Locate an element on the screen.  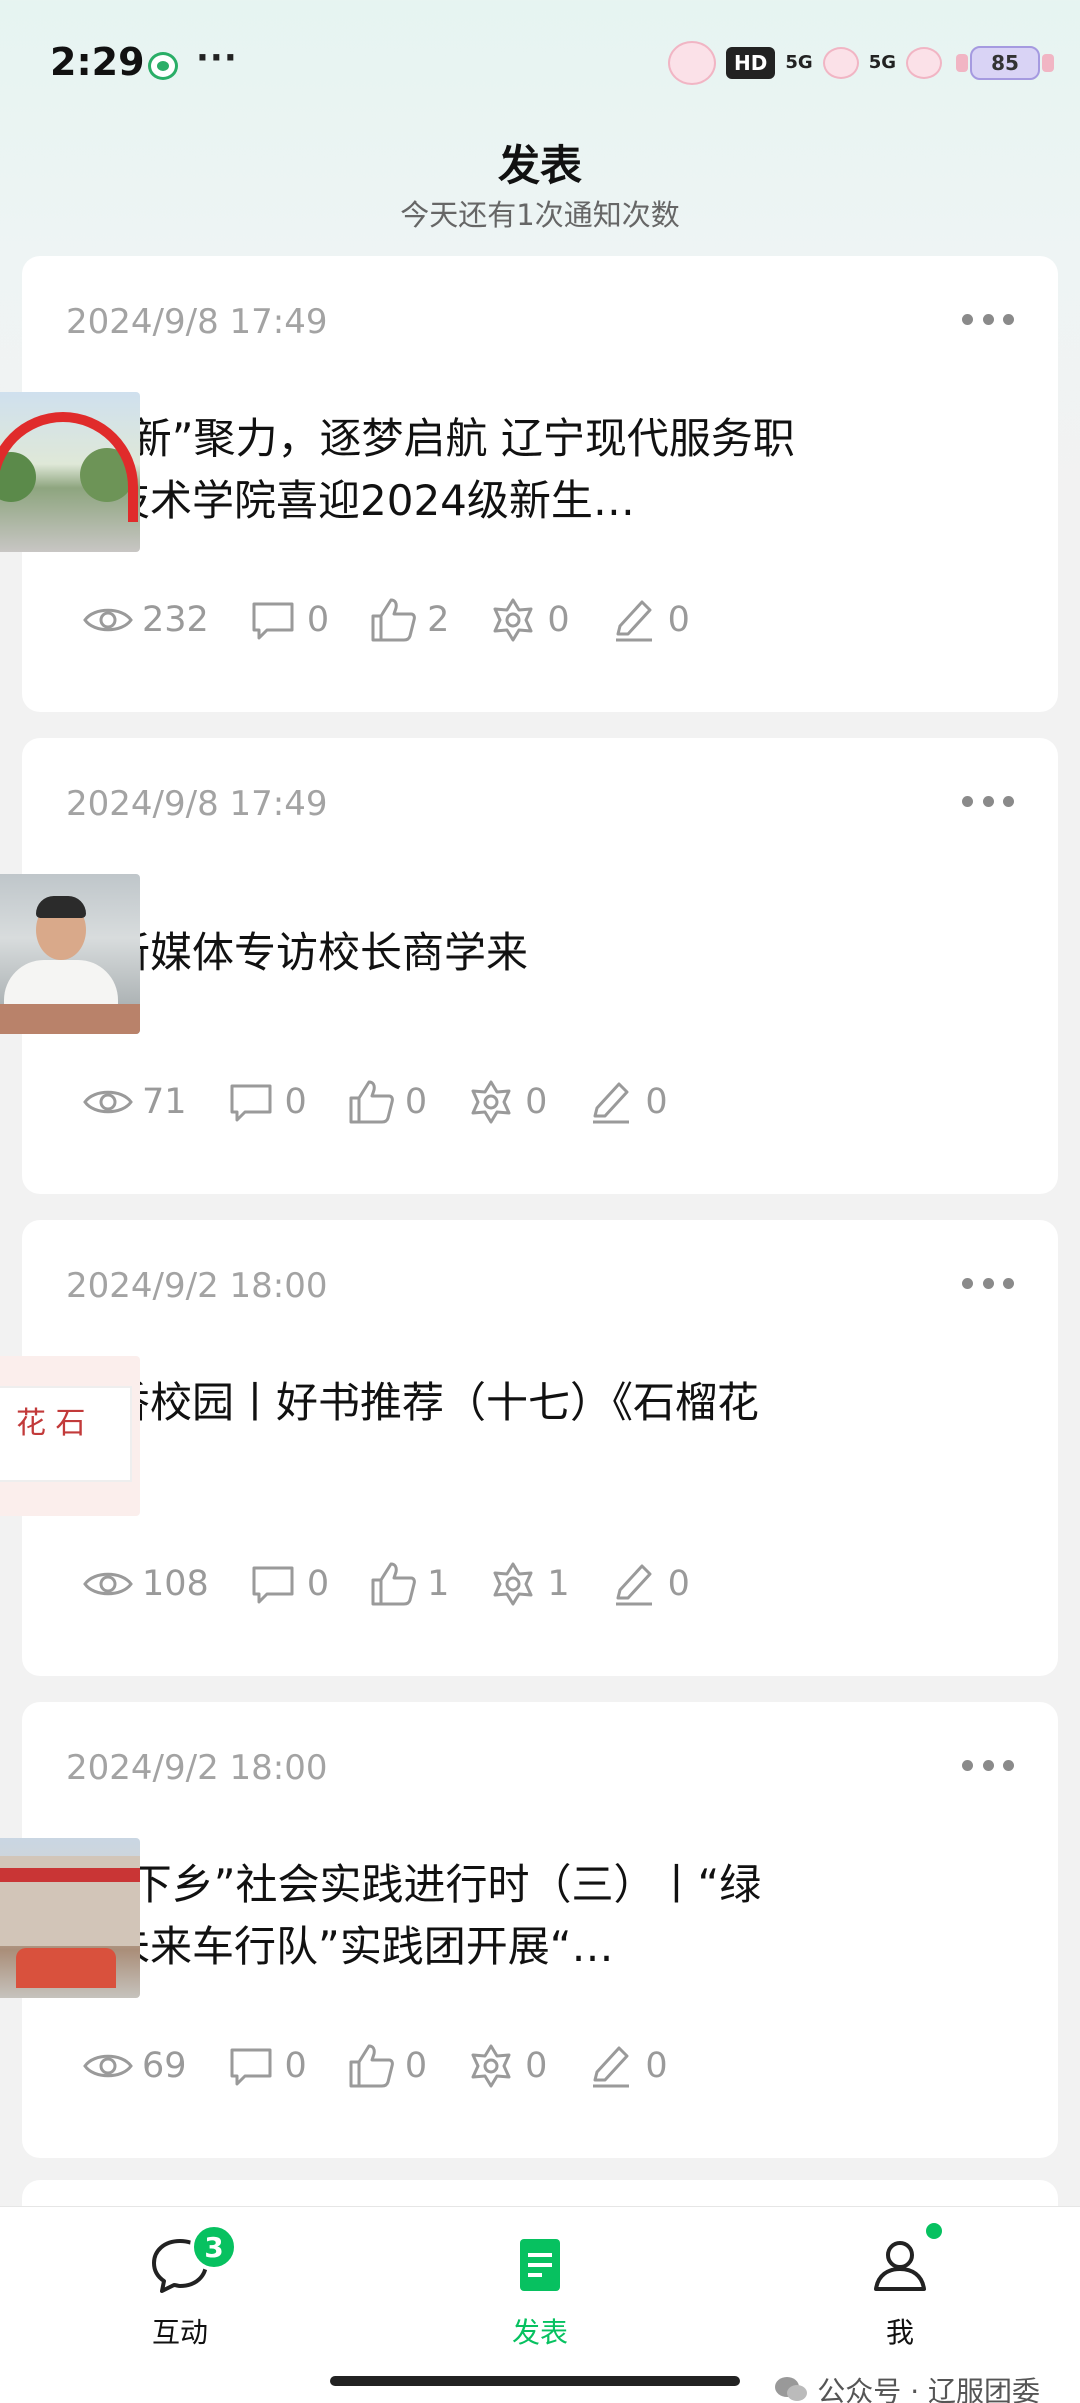
views-stat: 232 is located at coordinates (145, 620).